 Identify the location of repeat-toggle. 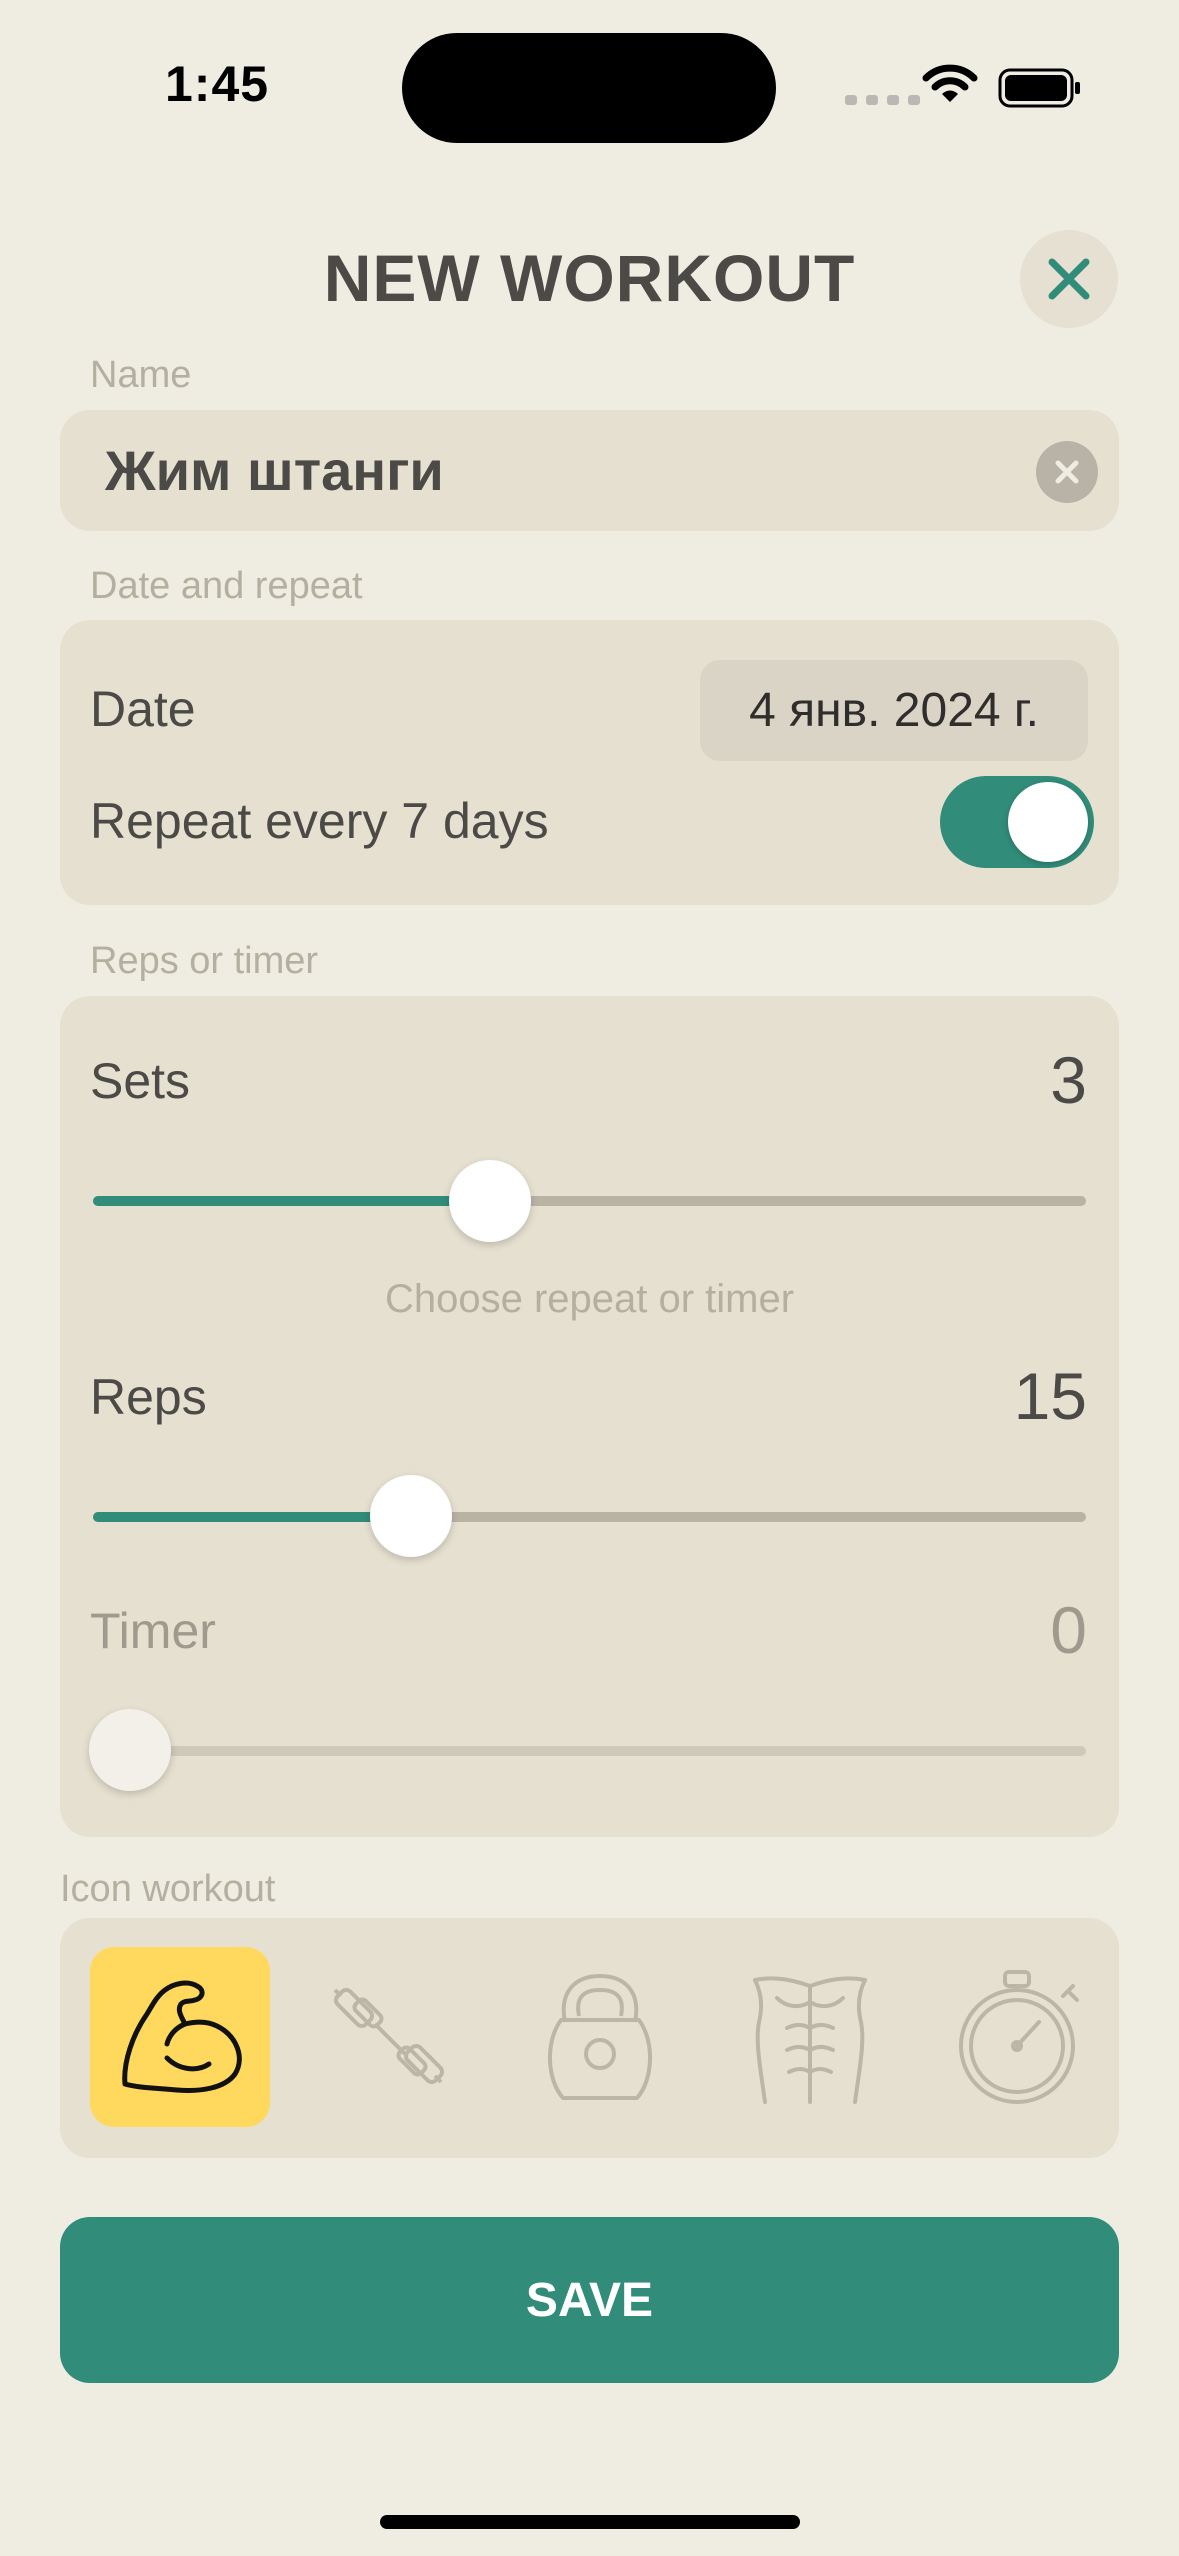
(1017, 822).